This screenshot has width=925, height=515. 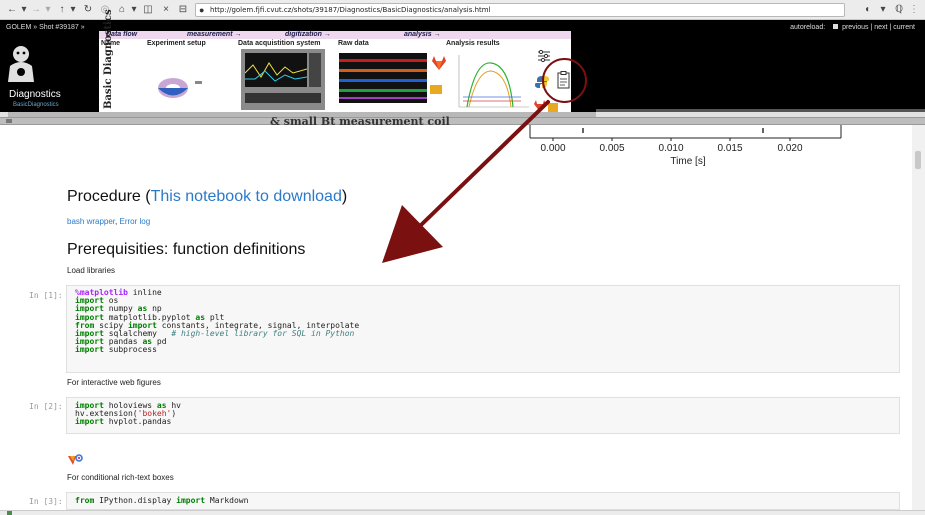 What do you see at coordinates (466, 181) in the screenshot?
I see `annotation-arrow` at bounding box center [466, 181].